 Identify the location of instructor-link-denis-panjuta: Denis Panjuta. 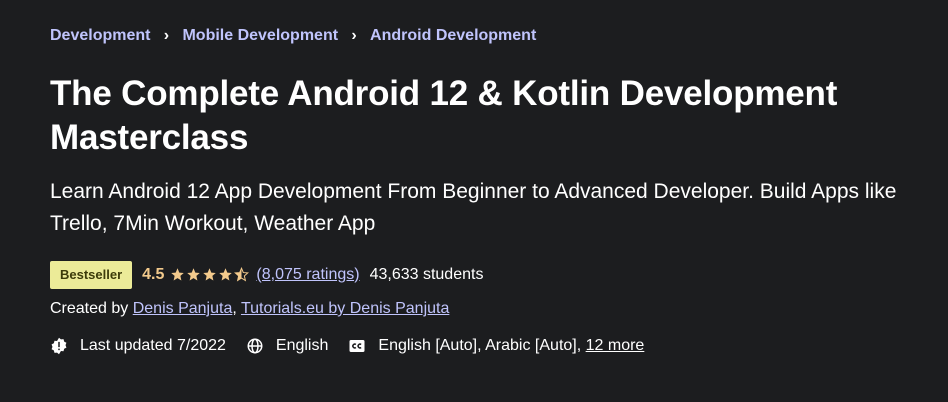
(183, 308).